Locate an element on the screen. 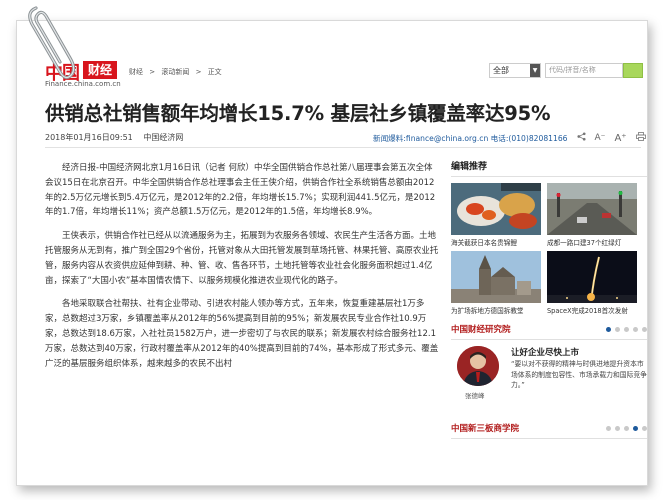  editor-picks-heading: 编辑推荐 is located at coordinates (549, 168).